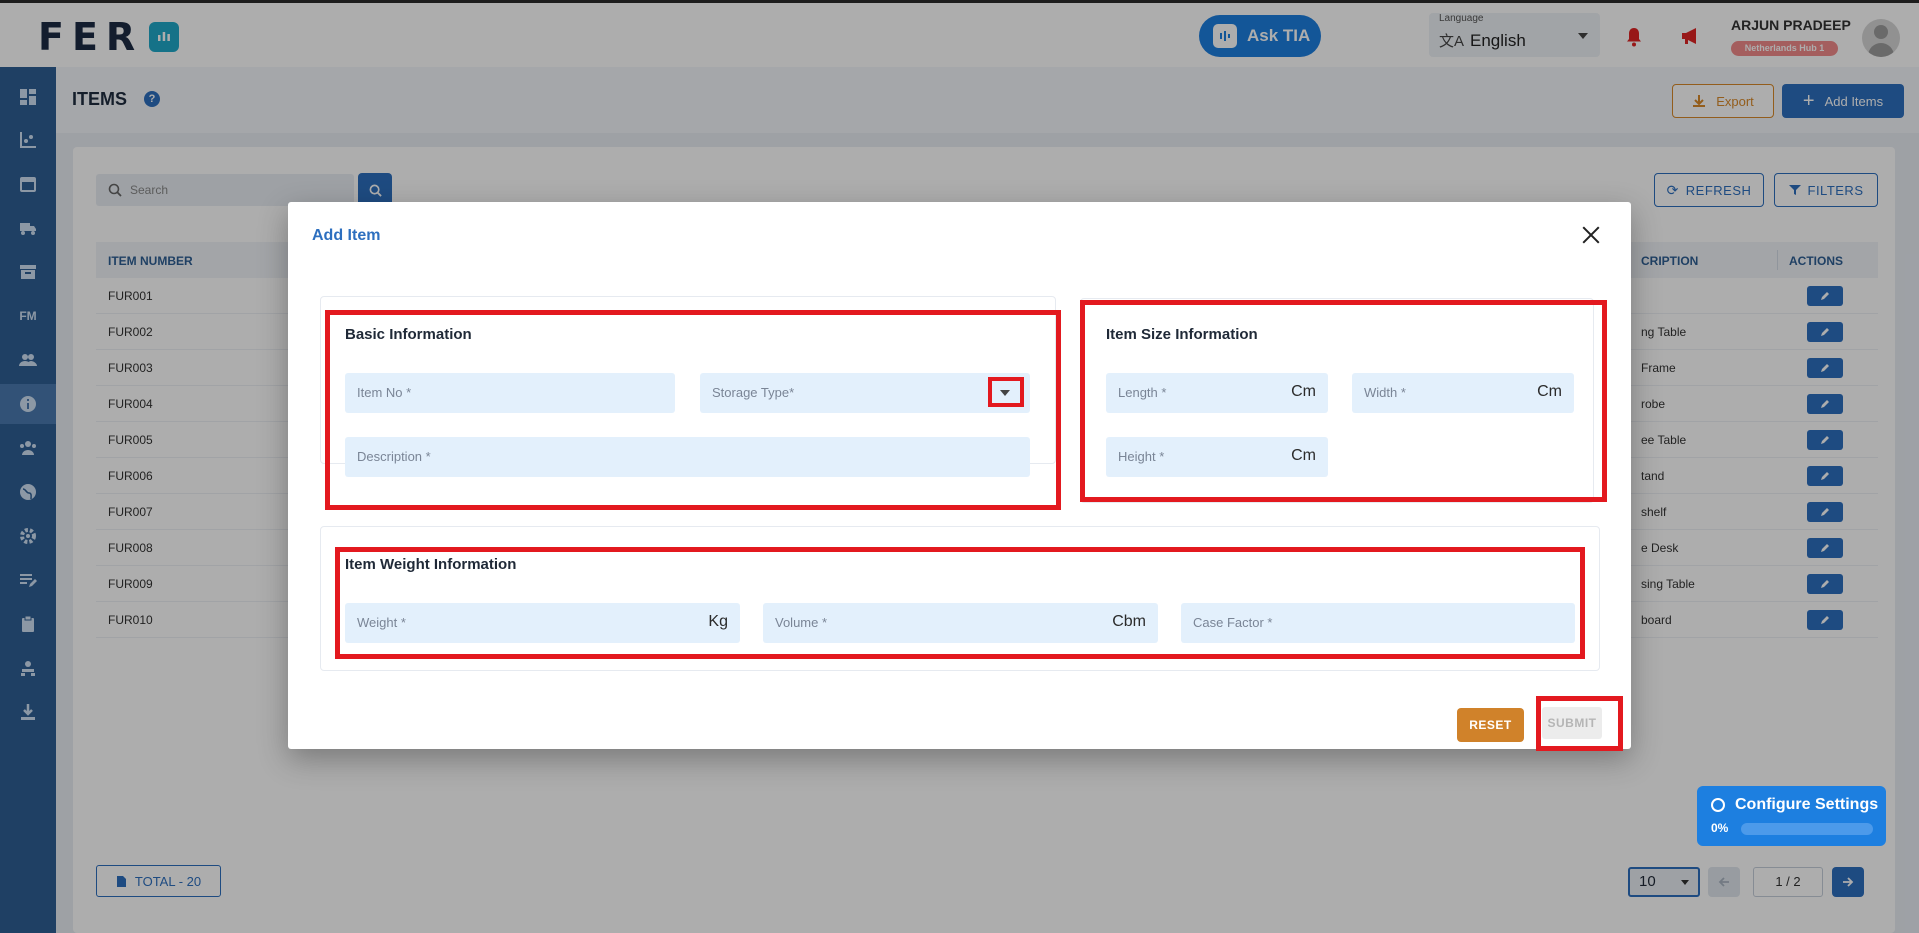 The height and width of the screenshot is (933, 1919). Describe the element at coordinates (1490, 725) in the screenshot. I see `reset-button: RESET` at that location.